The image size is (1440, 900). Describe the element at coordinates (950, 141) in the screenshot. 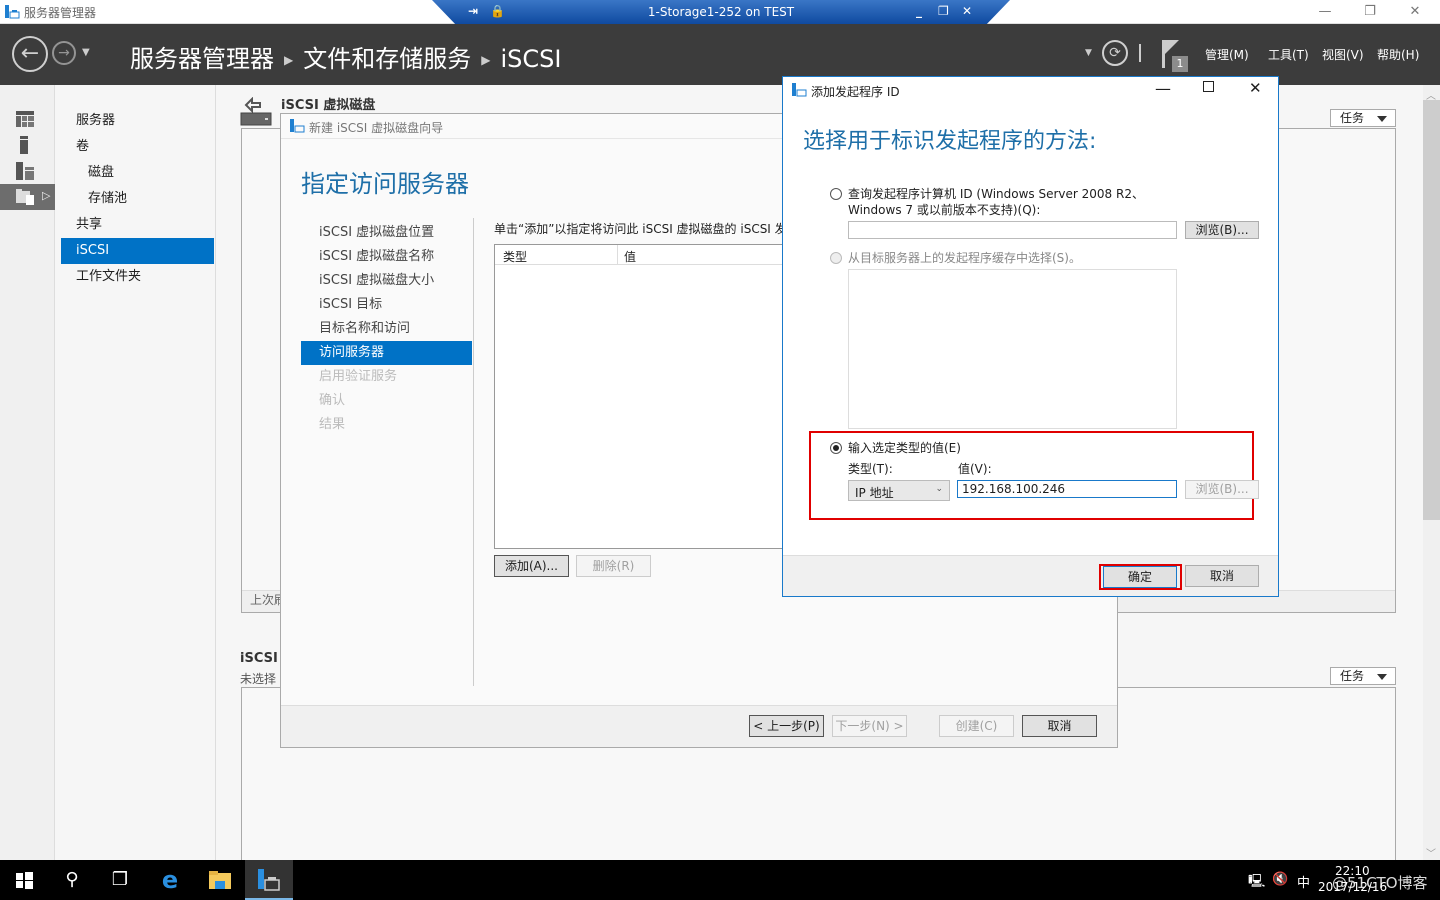

I see `dialog-heading: 选择用于标识发起程序的方法:` at that location.